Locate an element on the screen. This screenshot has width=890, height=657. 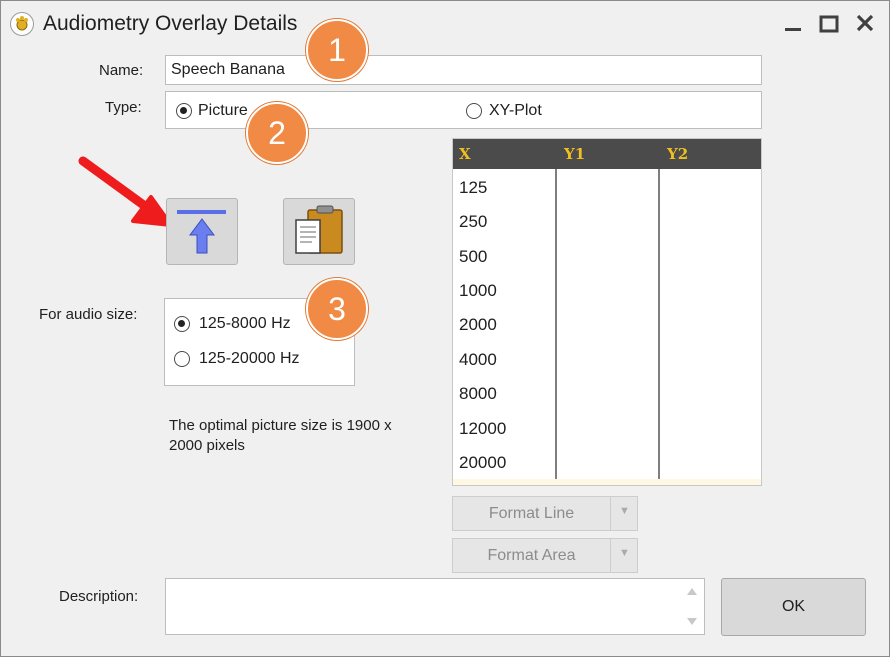
annotation-badge-3: 3 is located at coordinates (337, 309).